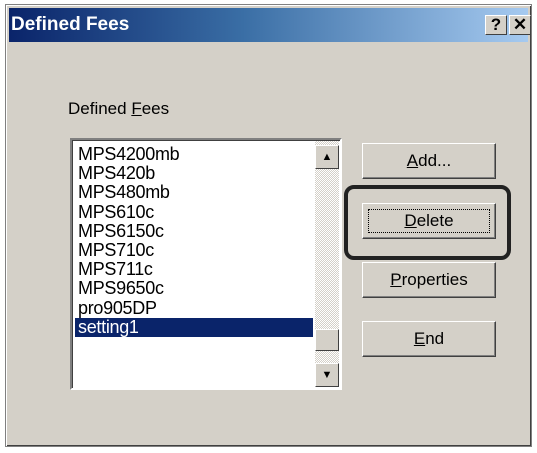 The width and height of the screenshot is (537, 453). Describe the element at coordinates (496, 25) in the screenshot. I see `help-button: ?` at that location.